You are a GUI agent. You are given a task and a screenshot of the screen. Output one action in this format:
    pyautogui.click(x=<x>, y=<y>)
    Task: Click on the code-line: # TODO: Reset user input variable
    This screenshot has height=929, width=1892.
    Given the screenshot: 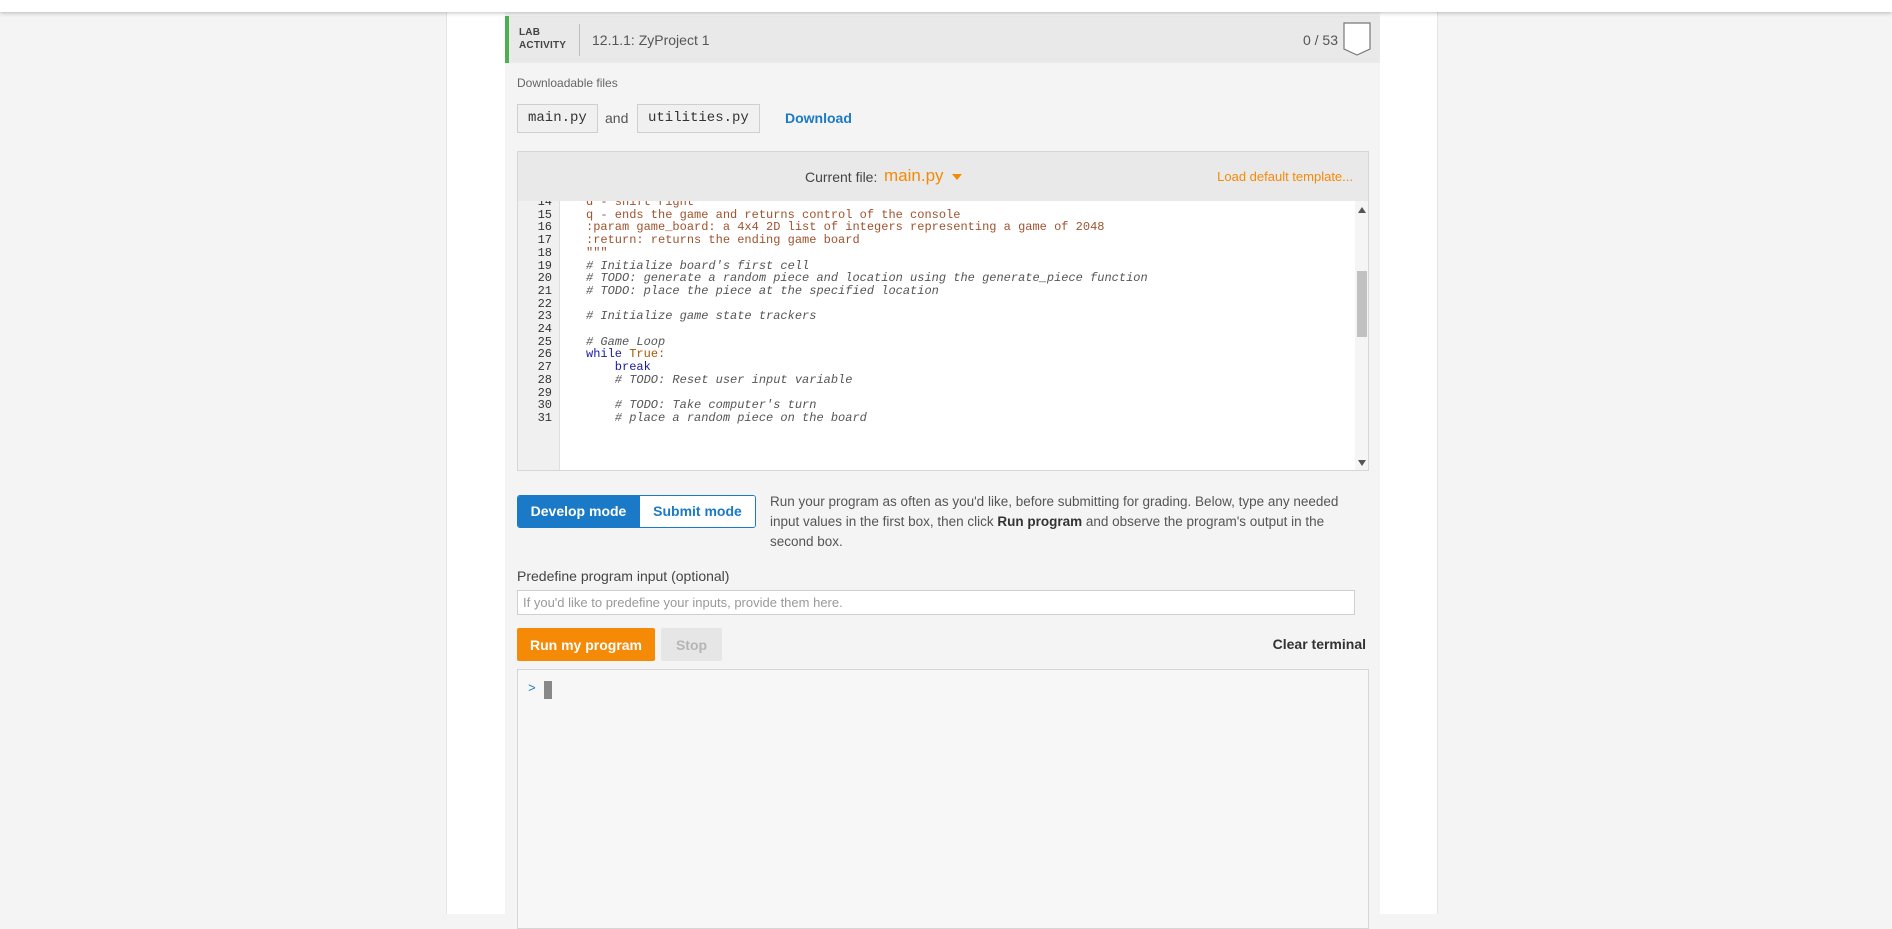 What is the action you would take?
    pyautogui.click(x=719, y=380)
    